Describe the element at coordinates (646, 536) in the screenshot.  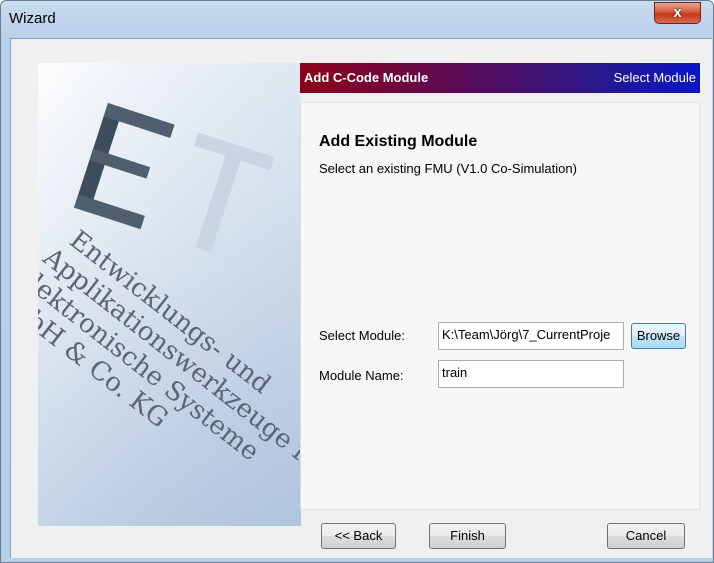
I see `cancel-button: Cancel` at that location.